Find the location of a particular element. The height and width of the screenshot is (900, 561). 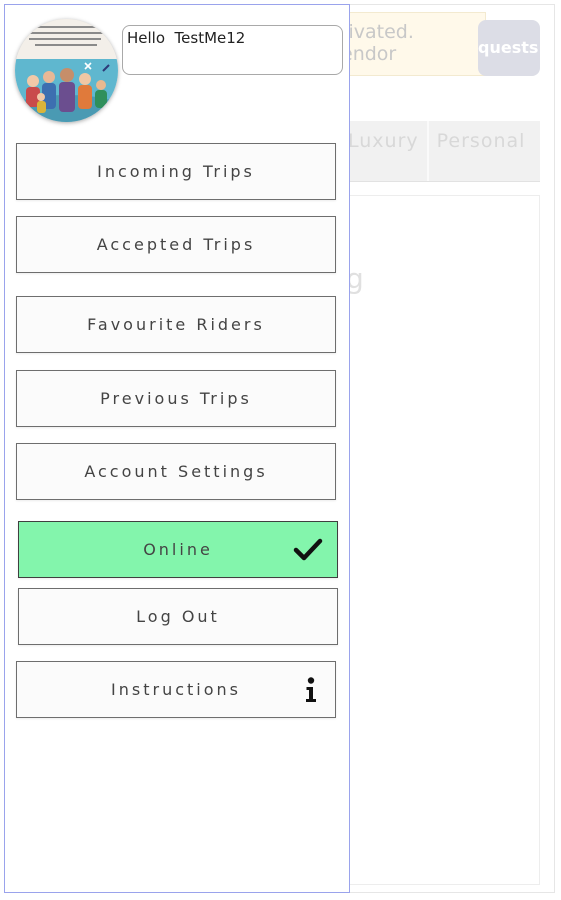

family-group-avatar is located at coordinates (66, 70).